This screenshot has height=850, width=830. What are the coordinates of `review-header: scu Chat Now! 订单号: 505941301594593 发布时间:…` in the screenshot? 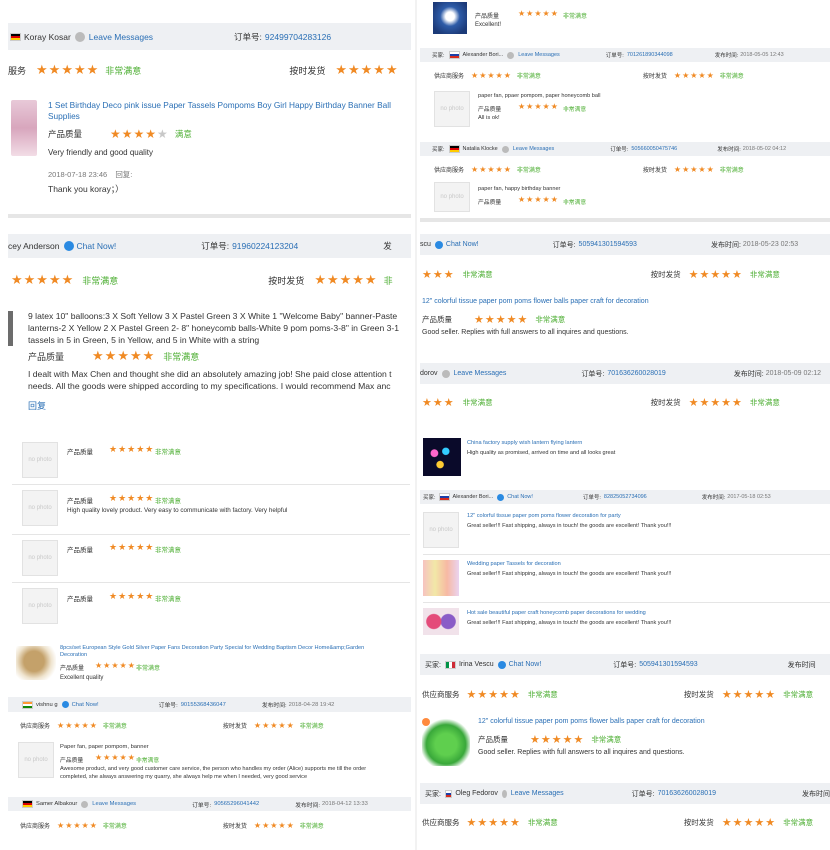 It's located at (625, 244).